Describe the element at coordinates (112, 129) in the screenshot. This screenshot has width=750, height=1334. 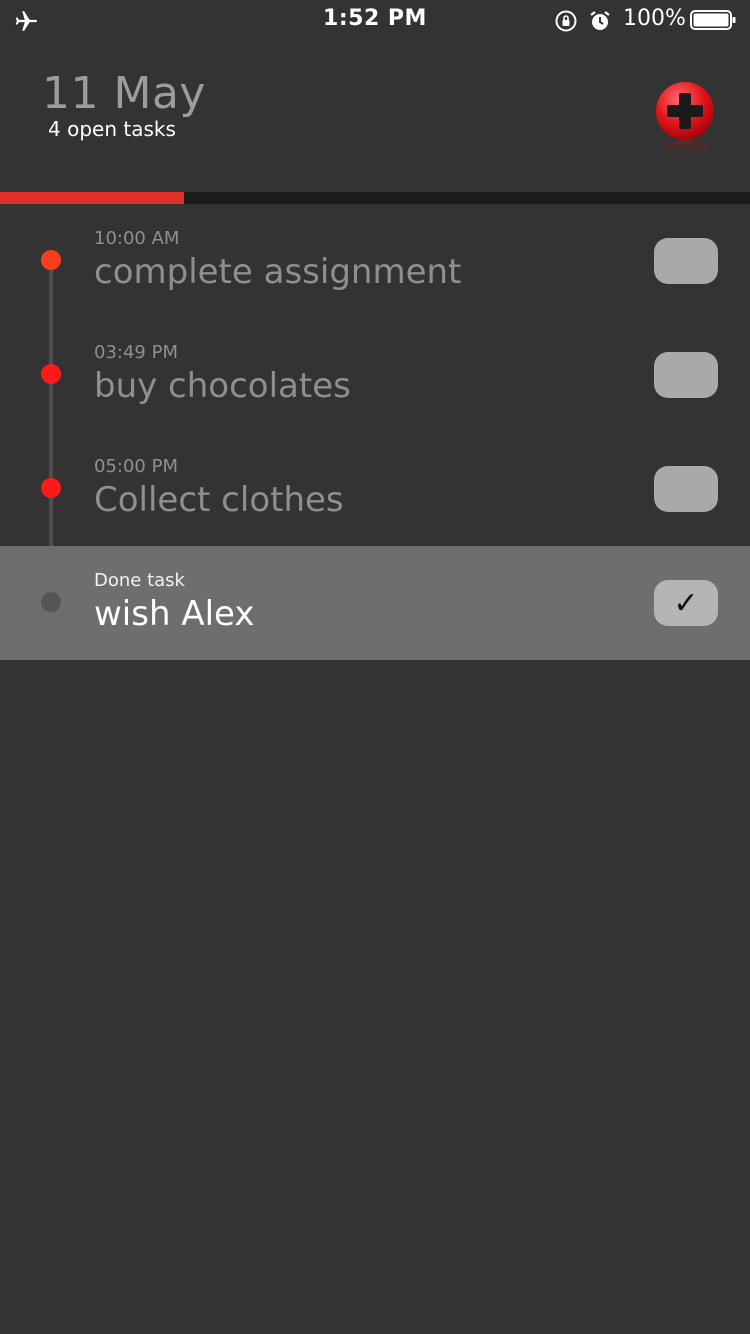
I see `open-tasks-count: 4 open tasks` at that location.